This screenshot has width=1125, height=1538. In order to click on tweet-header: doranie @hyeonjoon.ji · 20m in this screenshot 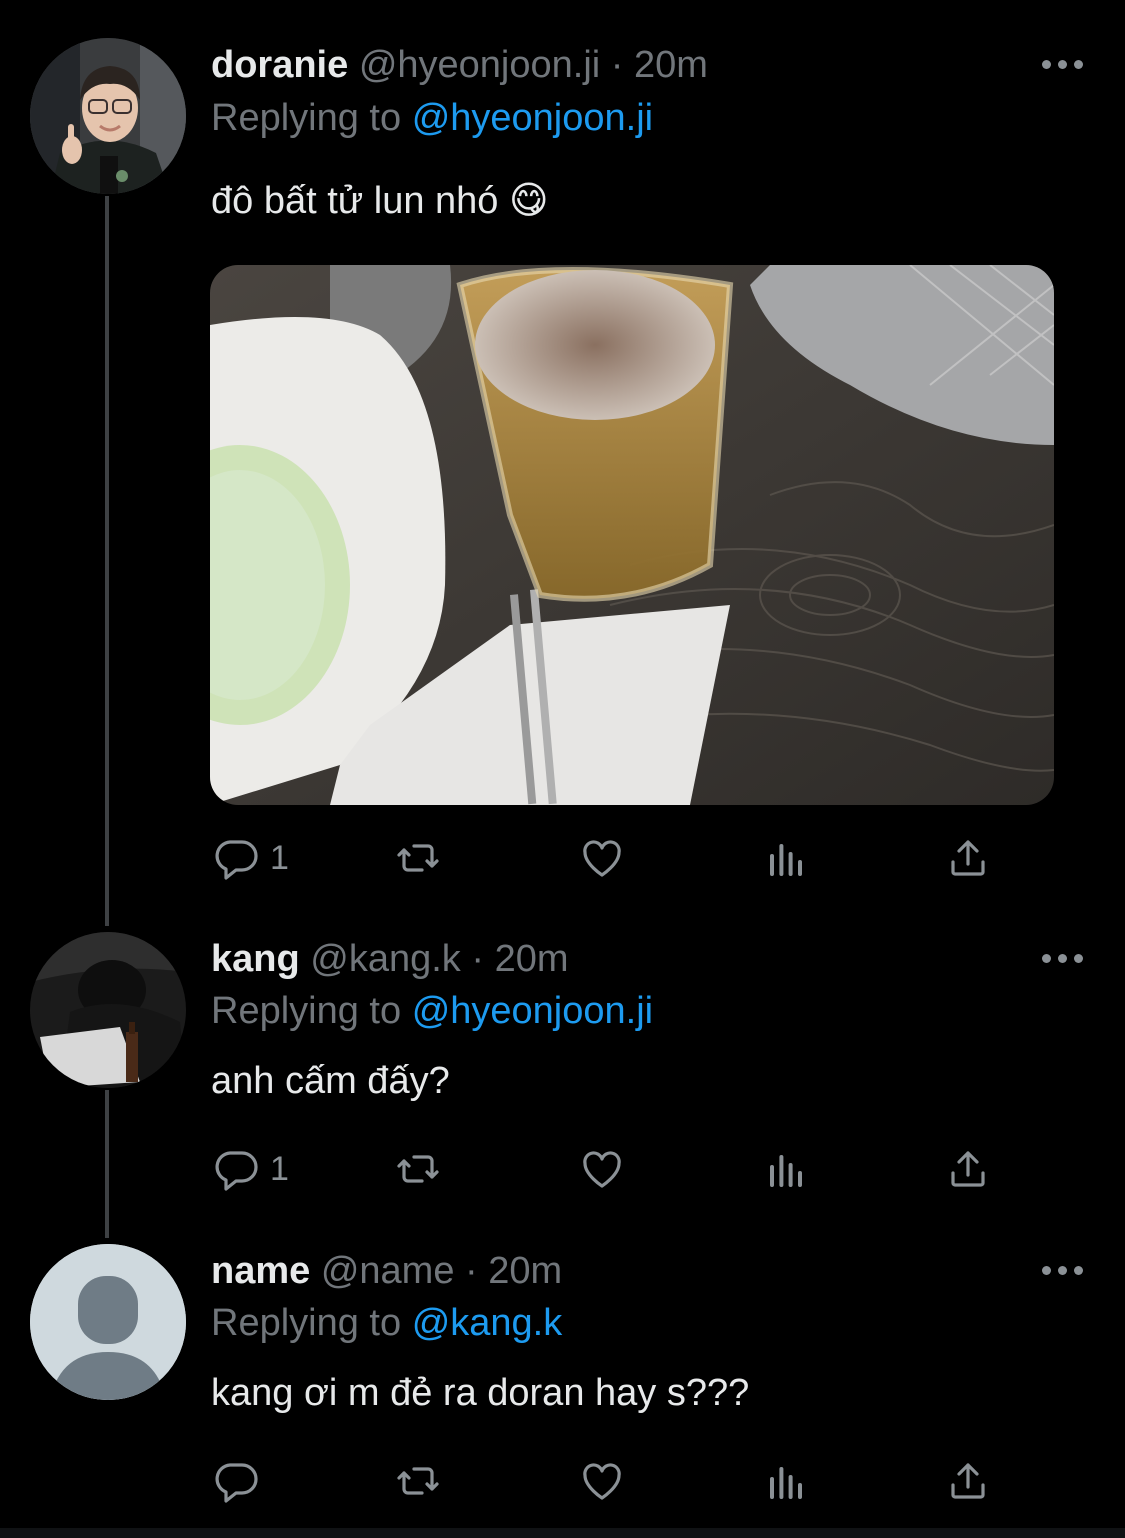, I will do `click(459, 65)`.